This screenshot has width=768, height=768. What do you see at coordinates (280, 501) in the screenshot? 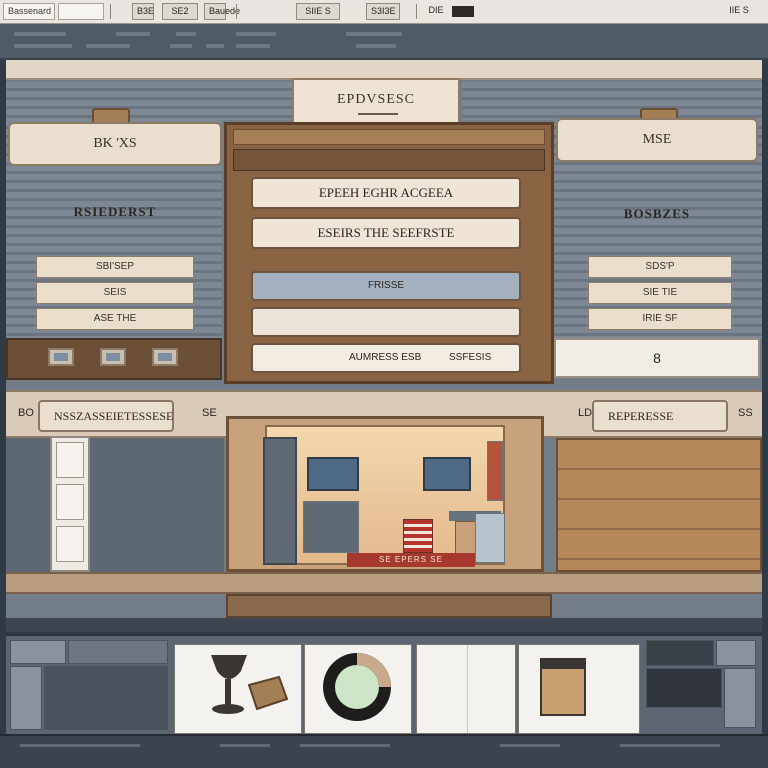
I see `scene-cabinet` at bounding box center [280, 501].